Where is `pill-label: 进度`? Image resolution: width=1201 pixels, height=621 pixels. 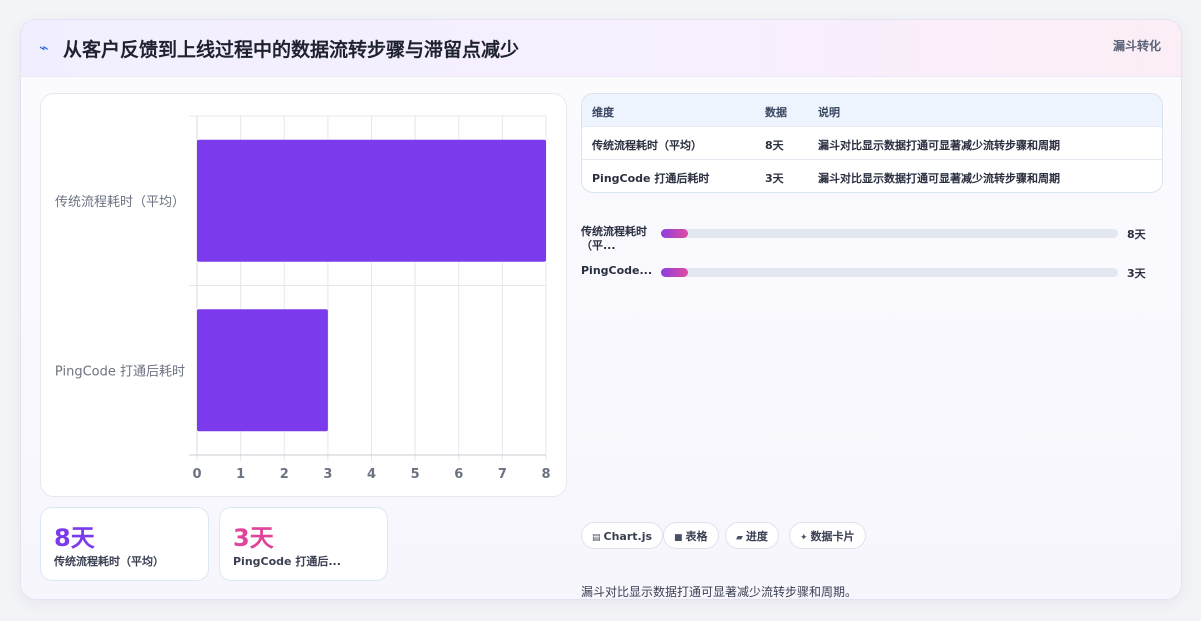
pill-label: 进度 is located at coordinates (756, 536).